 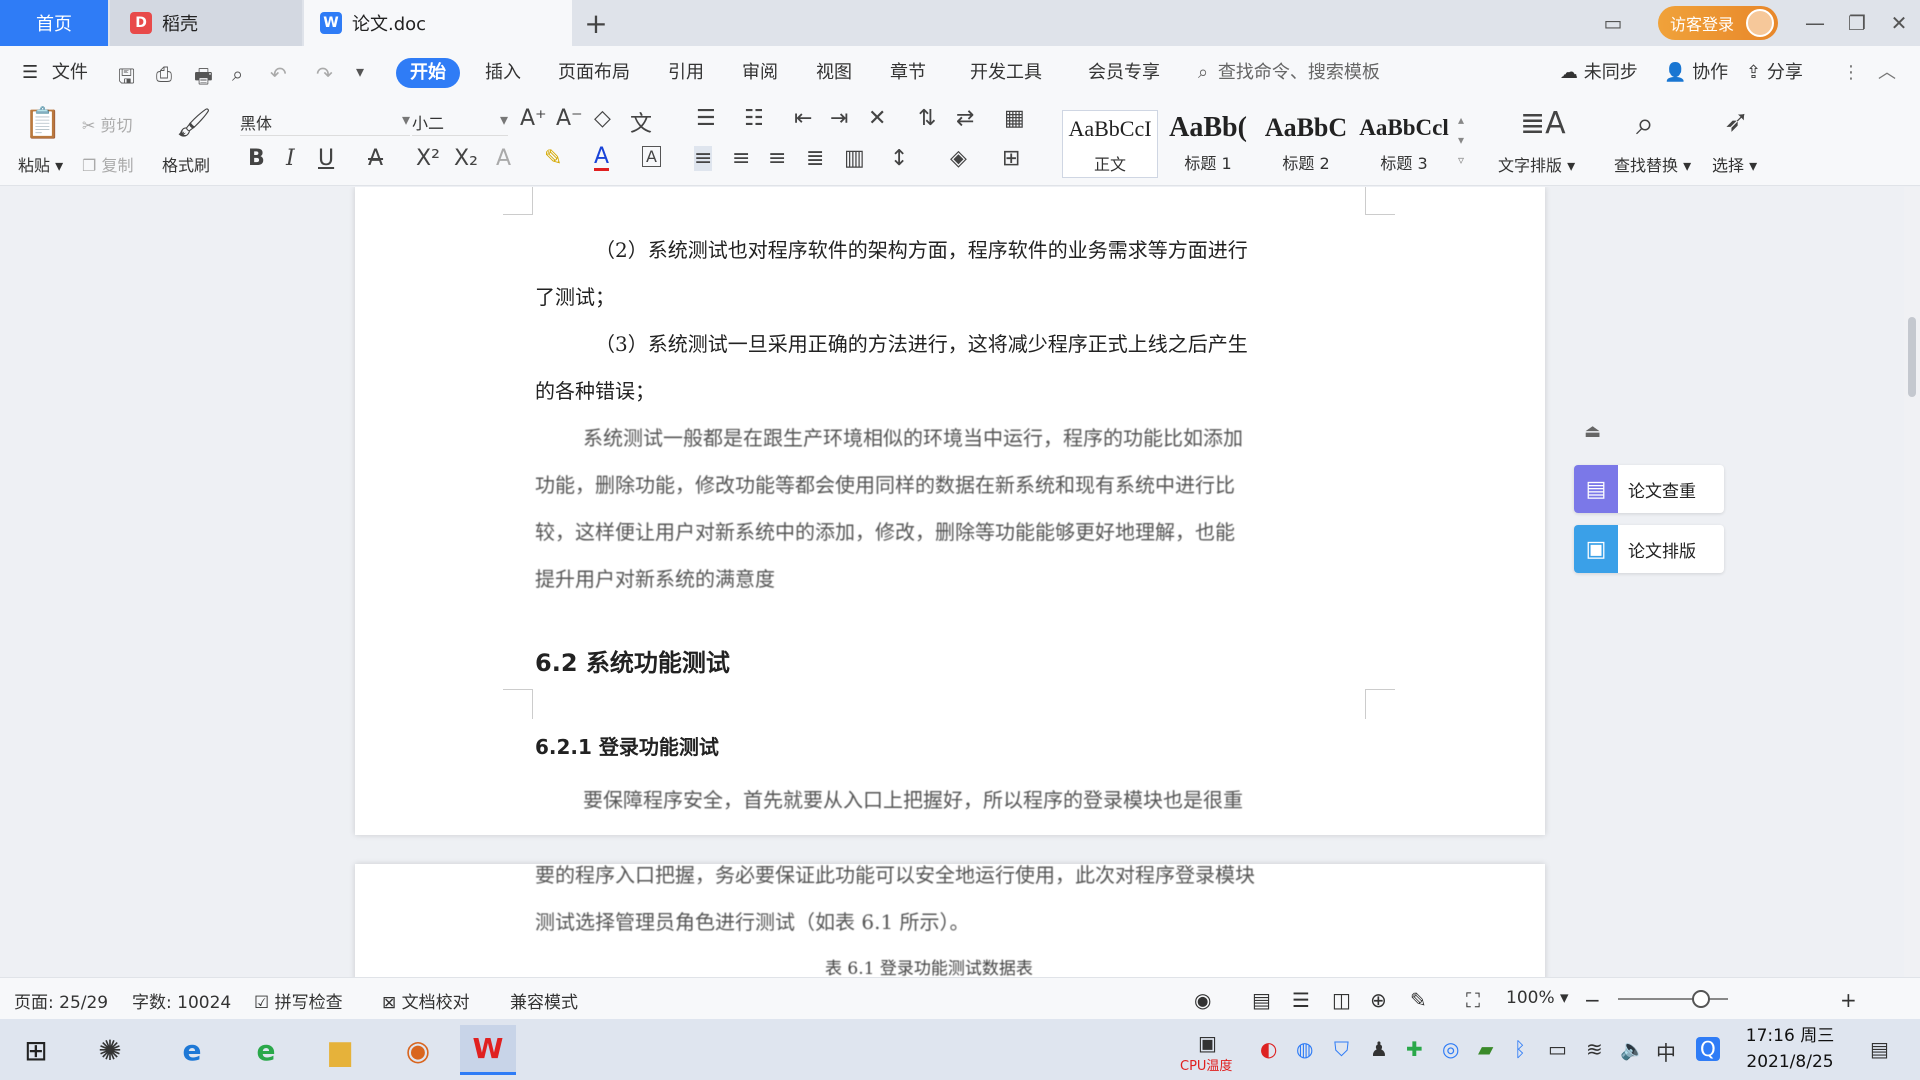 I want to click on tab-insert: 插入, so click(x=503, y=73).